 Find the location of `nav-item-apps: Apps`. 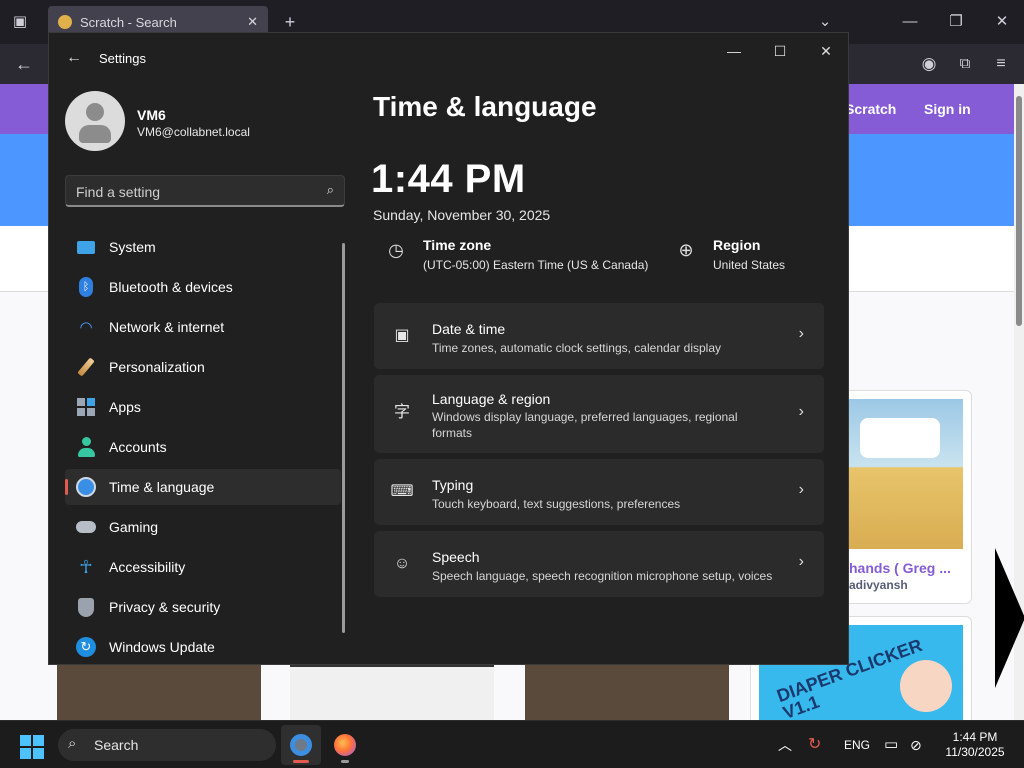

nav-item-apps: Apps is located at coordinates (203, 407).